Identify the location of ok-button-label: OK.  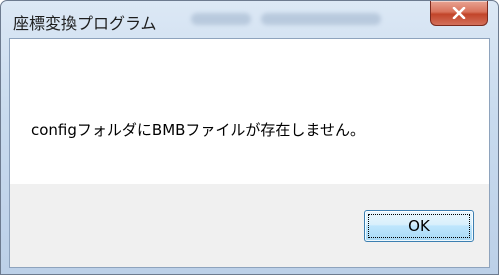
(419, 226).